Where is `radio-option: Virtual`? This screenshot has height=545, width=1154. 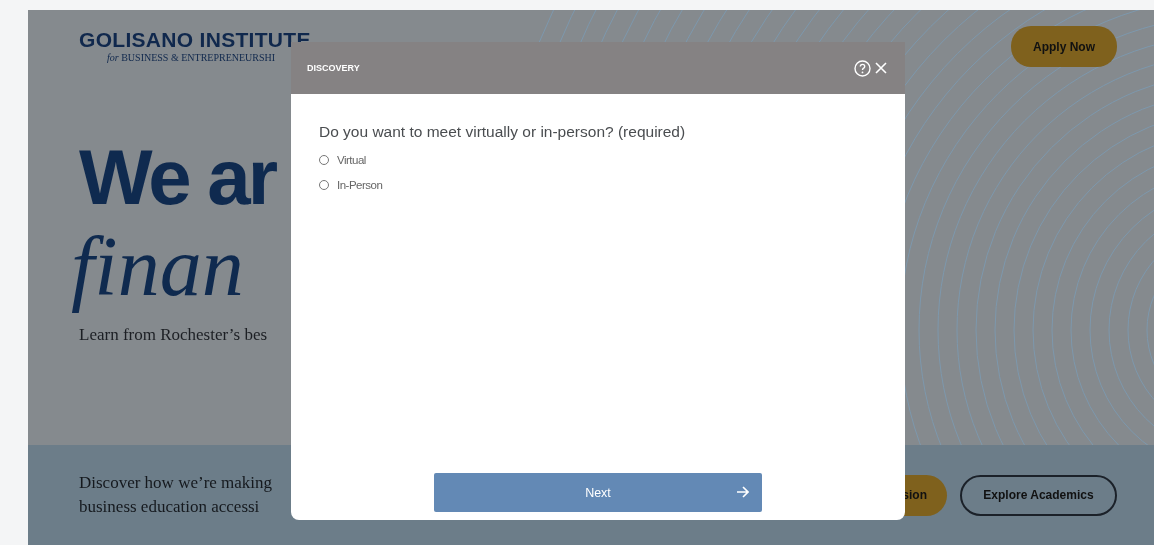 radio-option: Virtual is located at coordinates (342, 159).